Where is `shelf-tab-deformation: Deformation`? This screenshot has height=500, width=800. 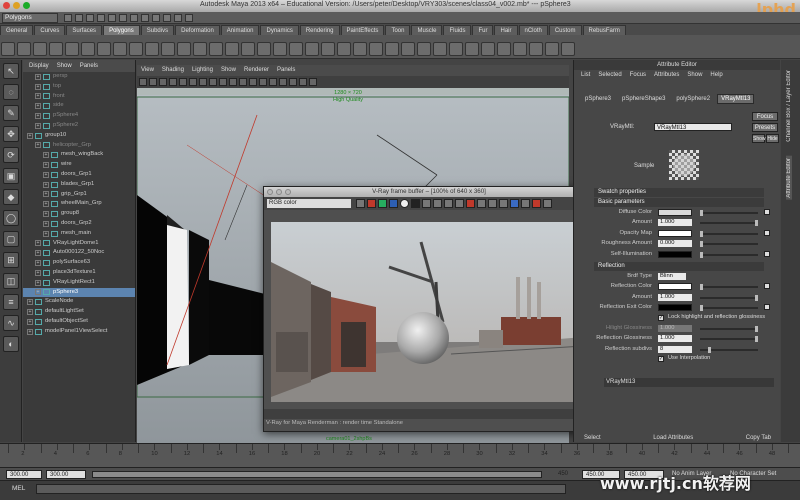 shelf-tab-deformation: Deformation is located at coordinates (197, 29).